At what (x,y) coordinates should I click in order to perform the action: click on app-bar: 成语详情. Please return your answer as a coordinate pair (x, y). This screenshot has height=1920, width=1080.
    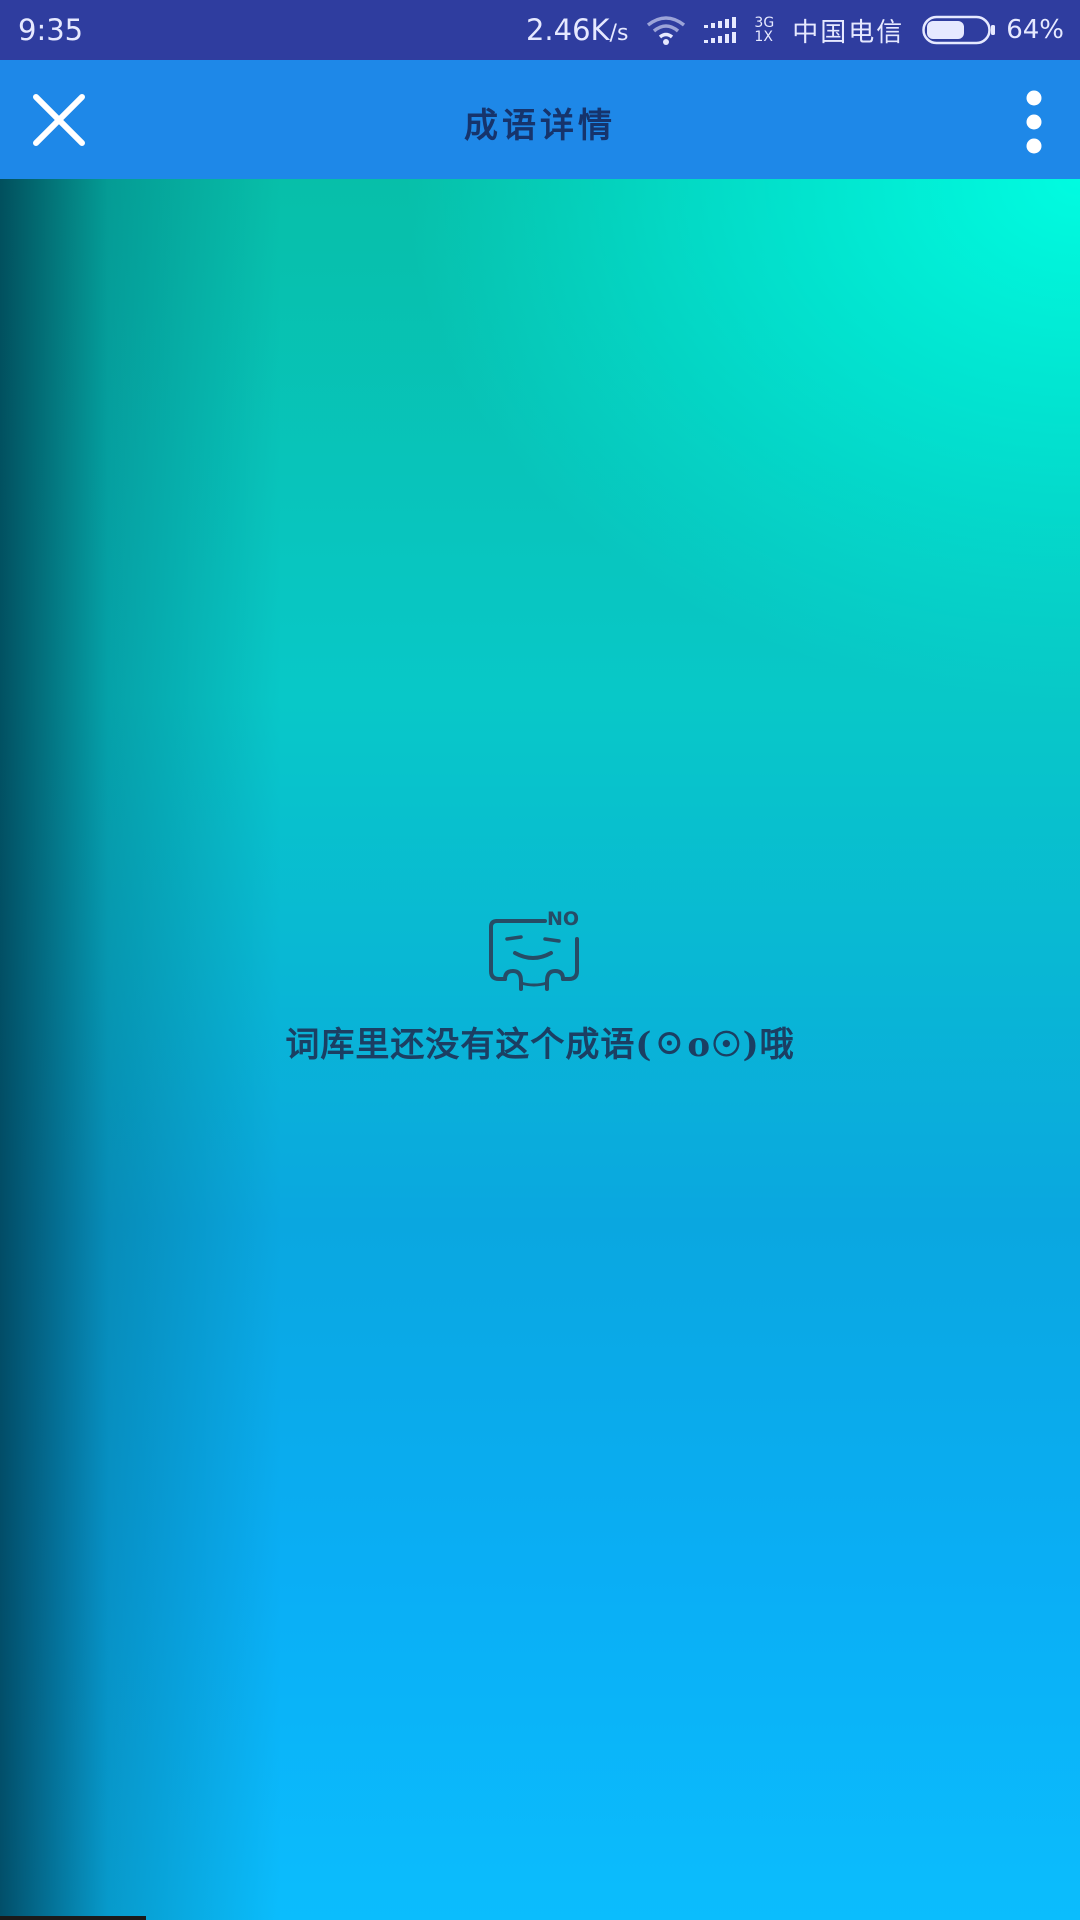
    Looking at the image, I should click on (540, 119).